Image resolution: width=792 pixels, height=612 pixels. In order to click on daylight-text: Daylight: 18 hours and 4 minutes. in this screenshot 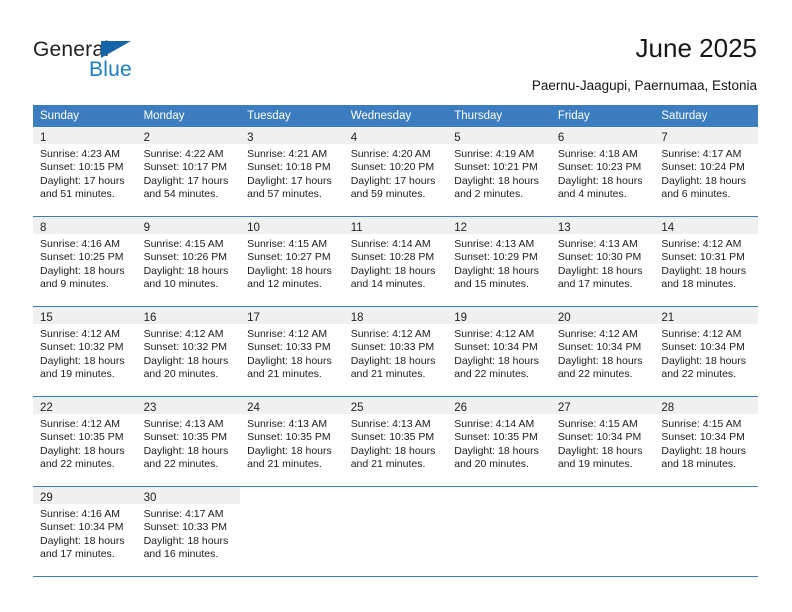, I will do `click(600, 187)`.